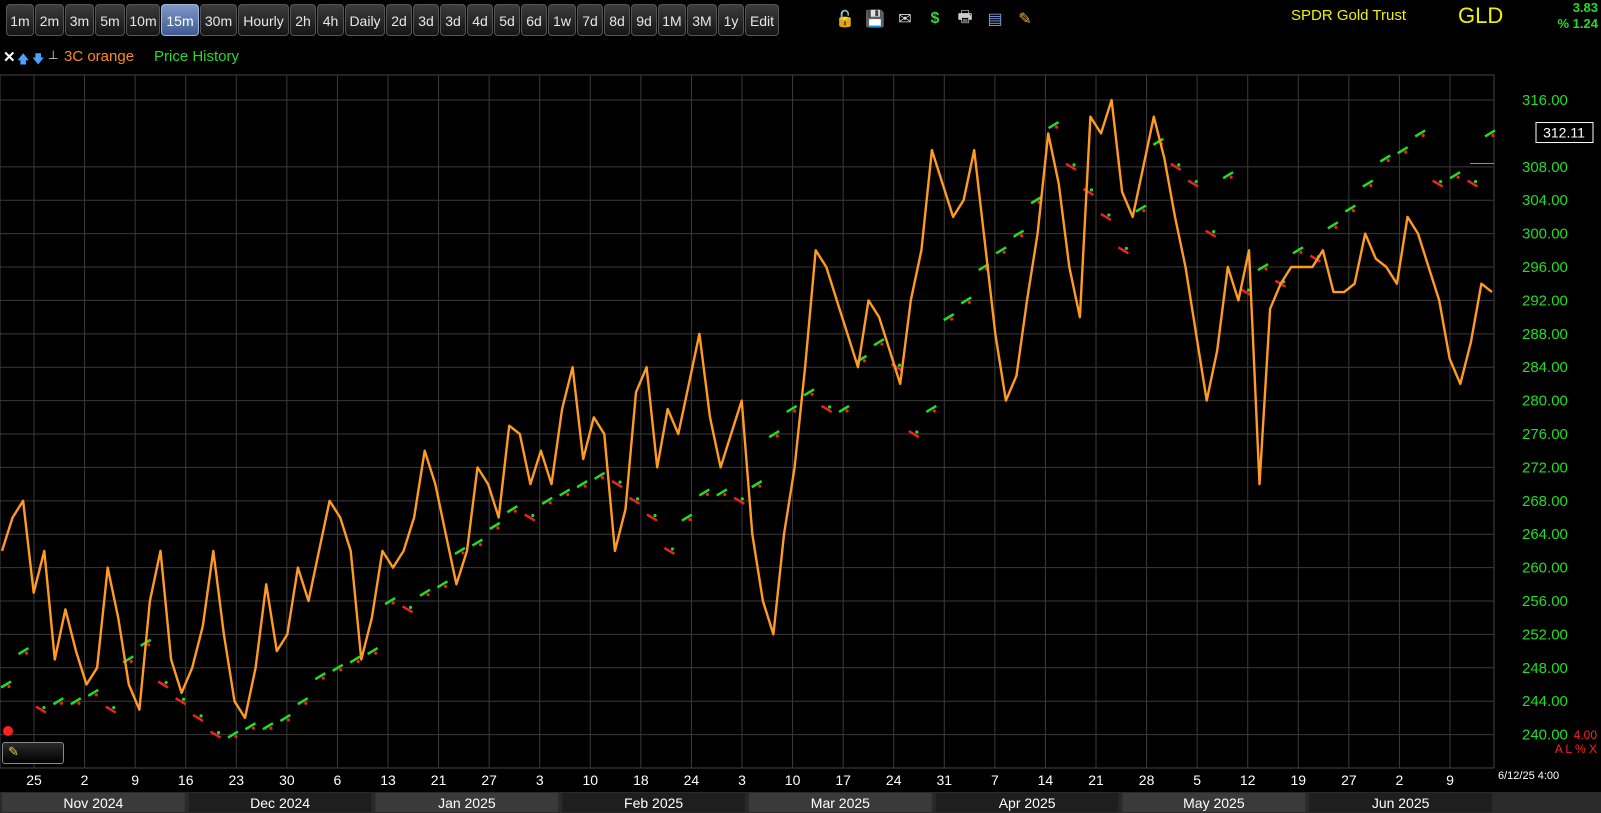 The image size is (1601, 813). I want to click on record-indicator, so click(8, 731).